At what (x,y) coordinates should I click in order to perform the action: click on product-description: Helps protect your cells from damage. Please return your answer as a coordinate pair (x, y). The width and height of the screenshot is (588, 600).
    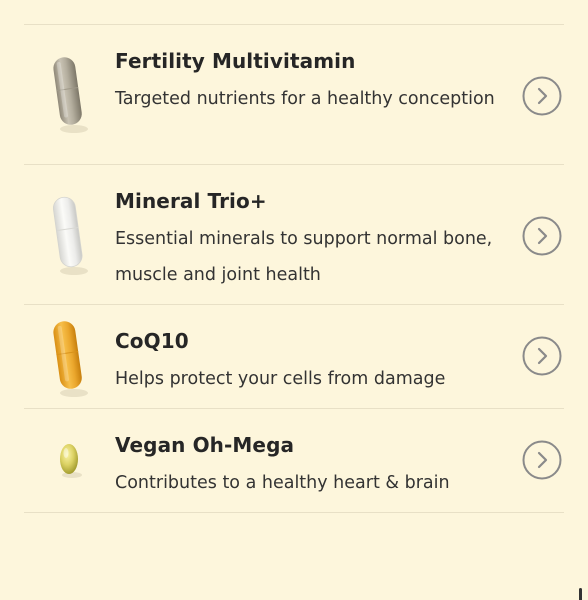
    Looking at the image, I should click on (280, 379).